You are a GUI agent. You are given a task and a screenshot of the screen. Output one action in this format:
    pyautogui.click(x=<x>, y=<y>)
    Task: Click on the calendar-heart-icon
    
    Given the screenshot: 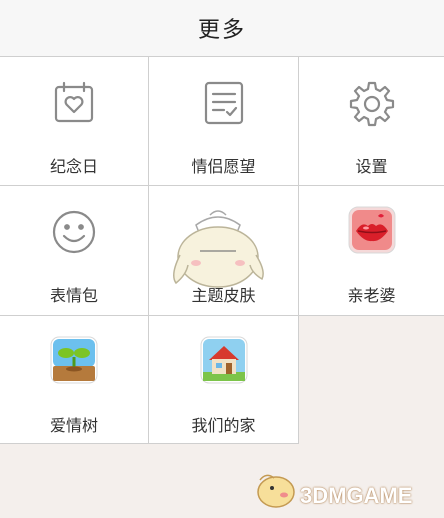 What is the action you would take?
    pyautogui.click(x=74, y=103)
    